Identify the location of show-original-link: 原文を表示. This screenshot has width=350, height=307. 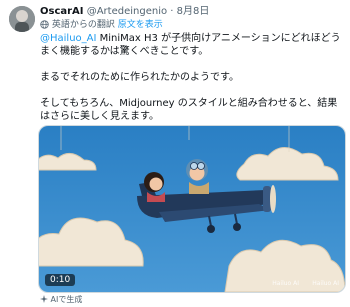
(140, 25).